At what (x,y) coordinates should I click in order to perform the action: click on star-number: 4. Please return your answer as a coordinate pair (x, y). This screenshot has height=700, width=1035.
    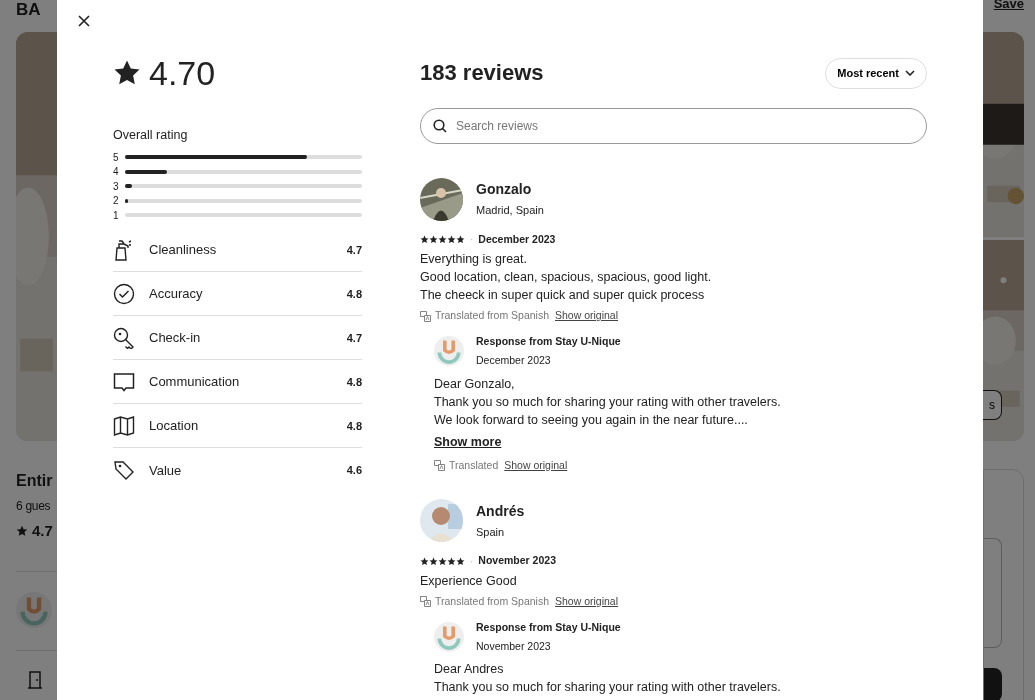
    Looking at the image, I should click on (116, 172).